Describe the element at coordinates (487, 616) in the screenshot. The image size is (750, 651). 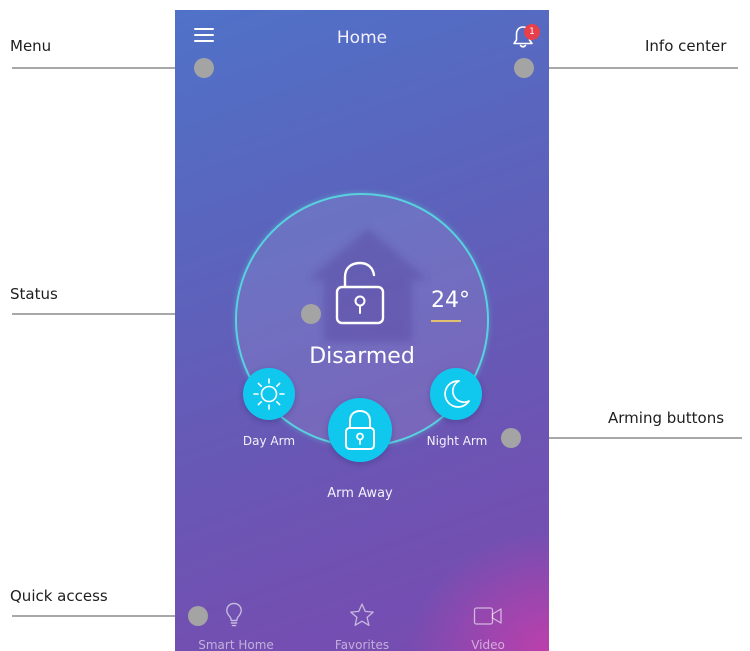
I see `video-camera-icon` at that location.